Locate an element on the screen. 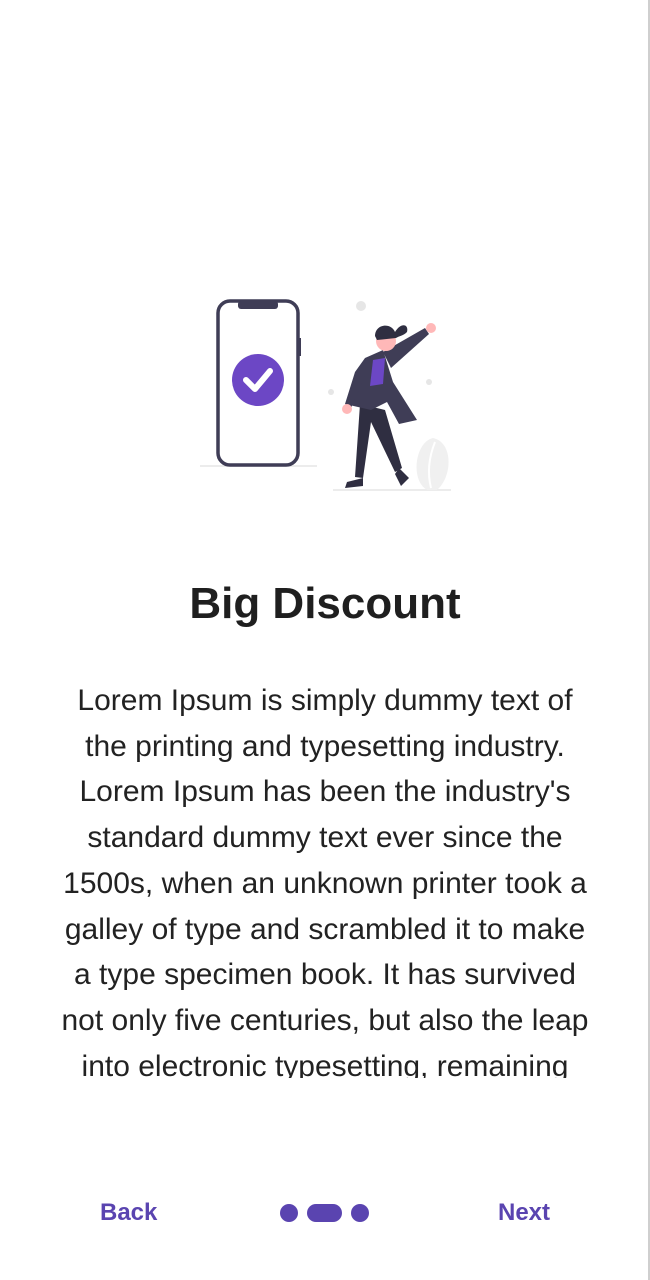 This screenshot has height=1280, width=650. back-button: Back is located at coordinates (128, 1213).